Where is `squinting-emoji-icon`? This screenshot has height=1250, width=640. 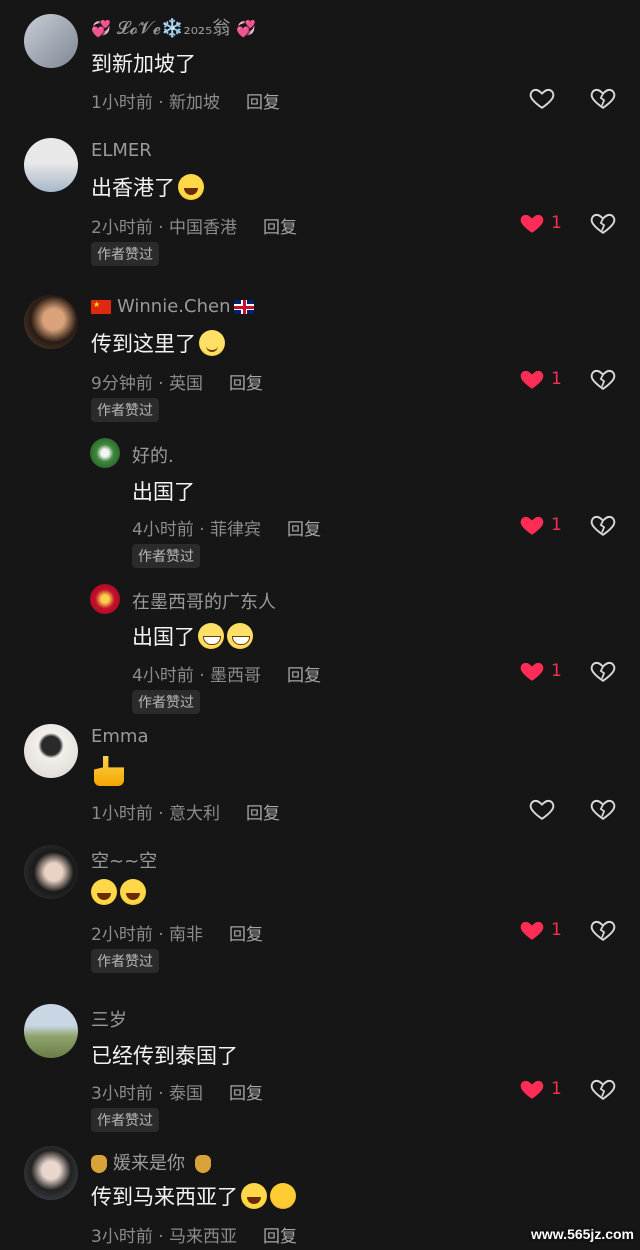 squinting-emoji-icon is located at coordinates (283, 1196).